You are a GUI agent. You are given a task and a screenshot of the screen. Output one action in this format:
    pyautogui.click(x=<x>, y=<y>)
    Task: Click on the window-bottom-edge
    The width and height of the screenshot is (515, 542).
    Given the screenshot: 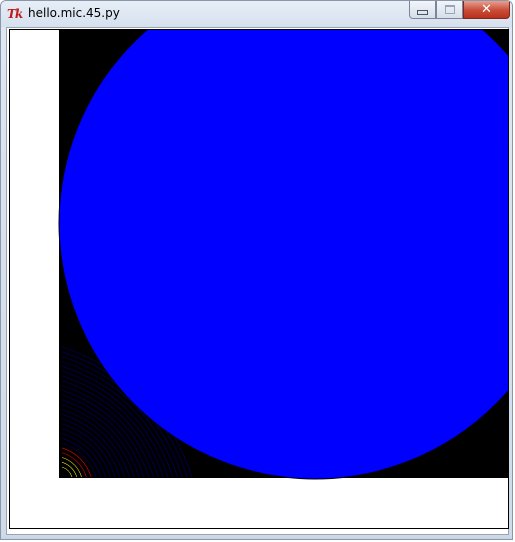 What is the action you would take?
    pyautogui.click(x=256, y=537)
    